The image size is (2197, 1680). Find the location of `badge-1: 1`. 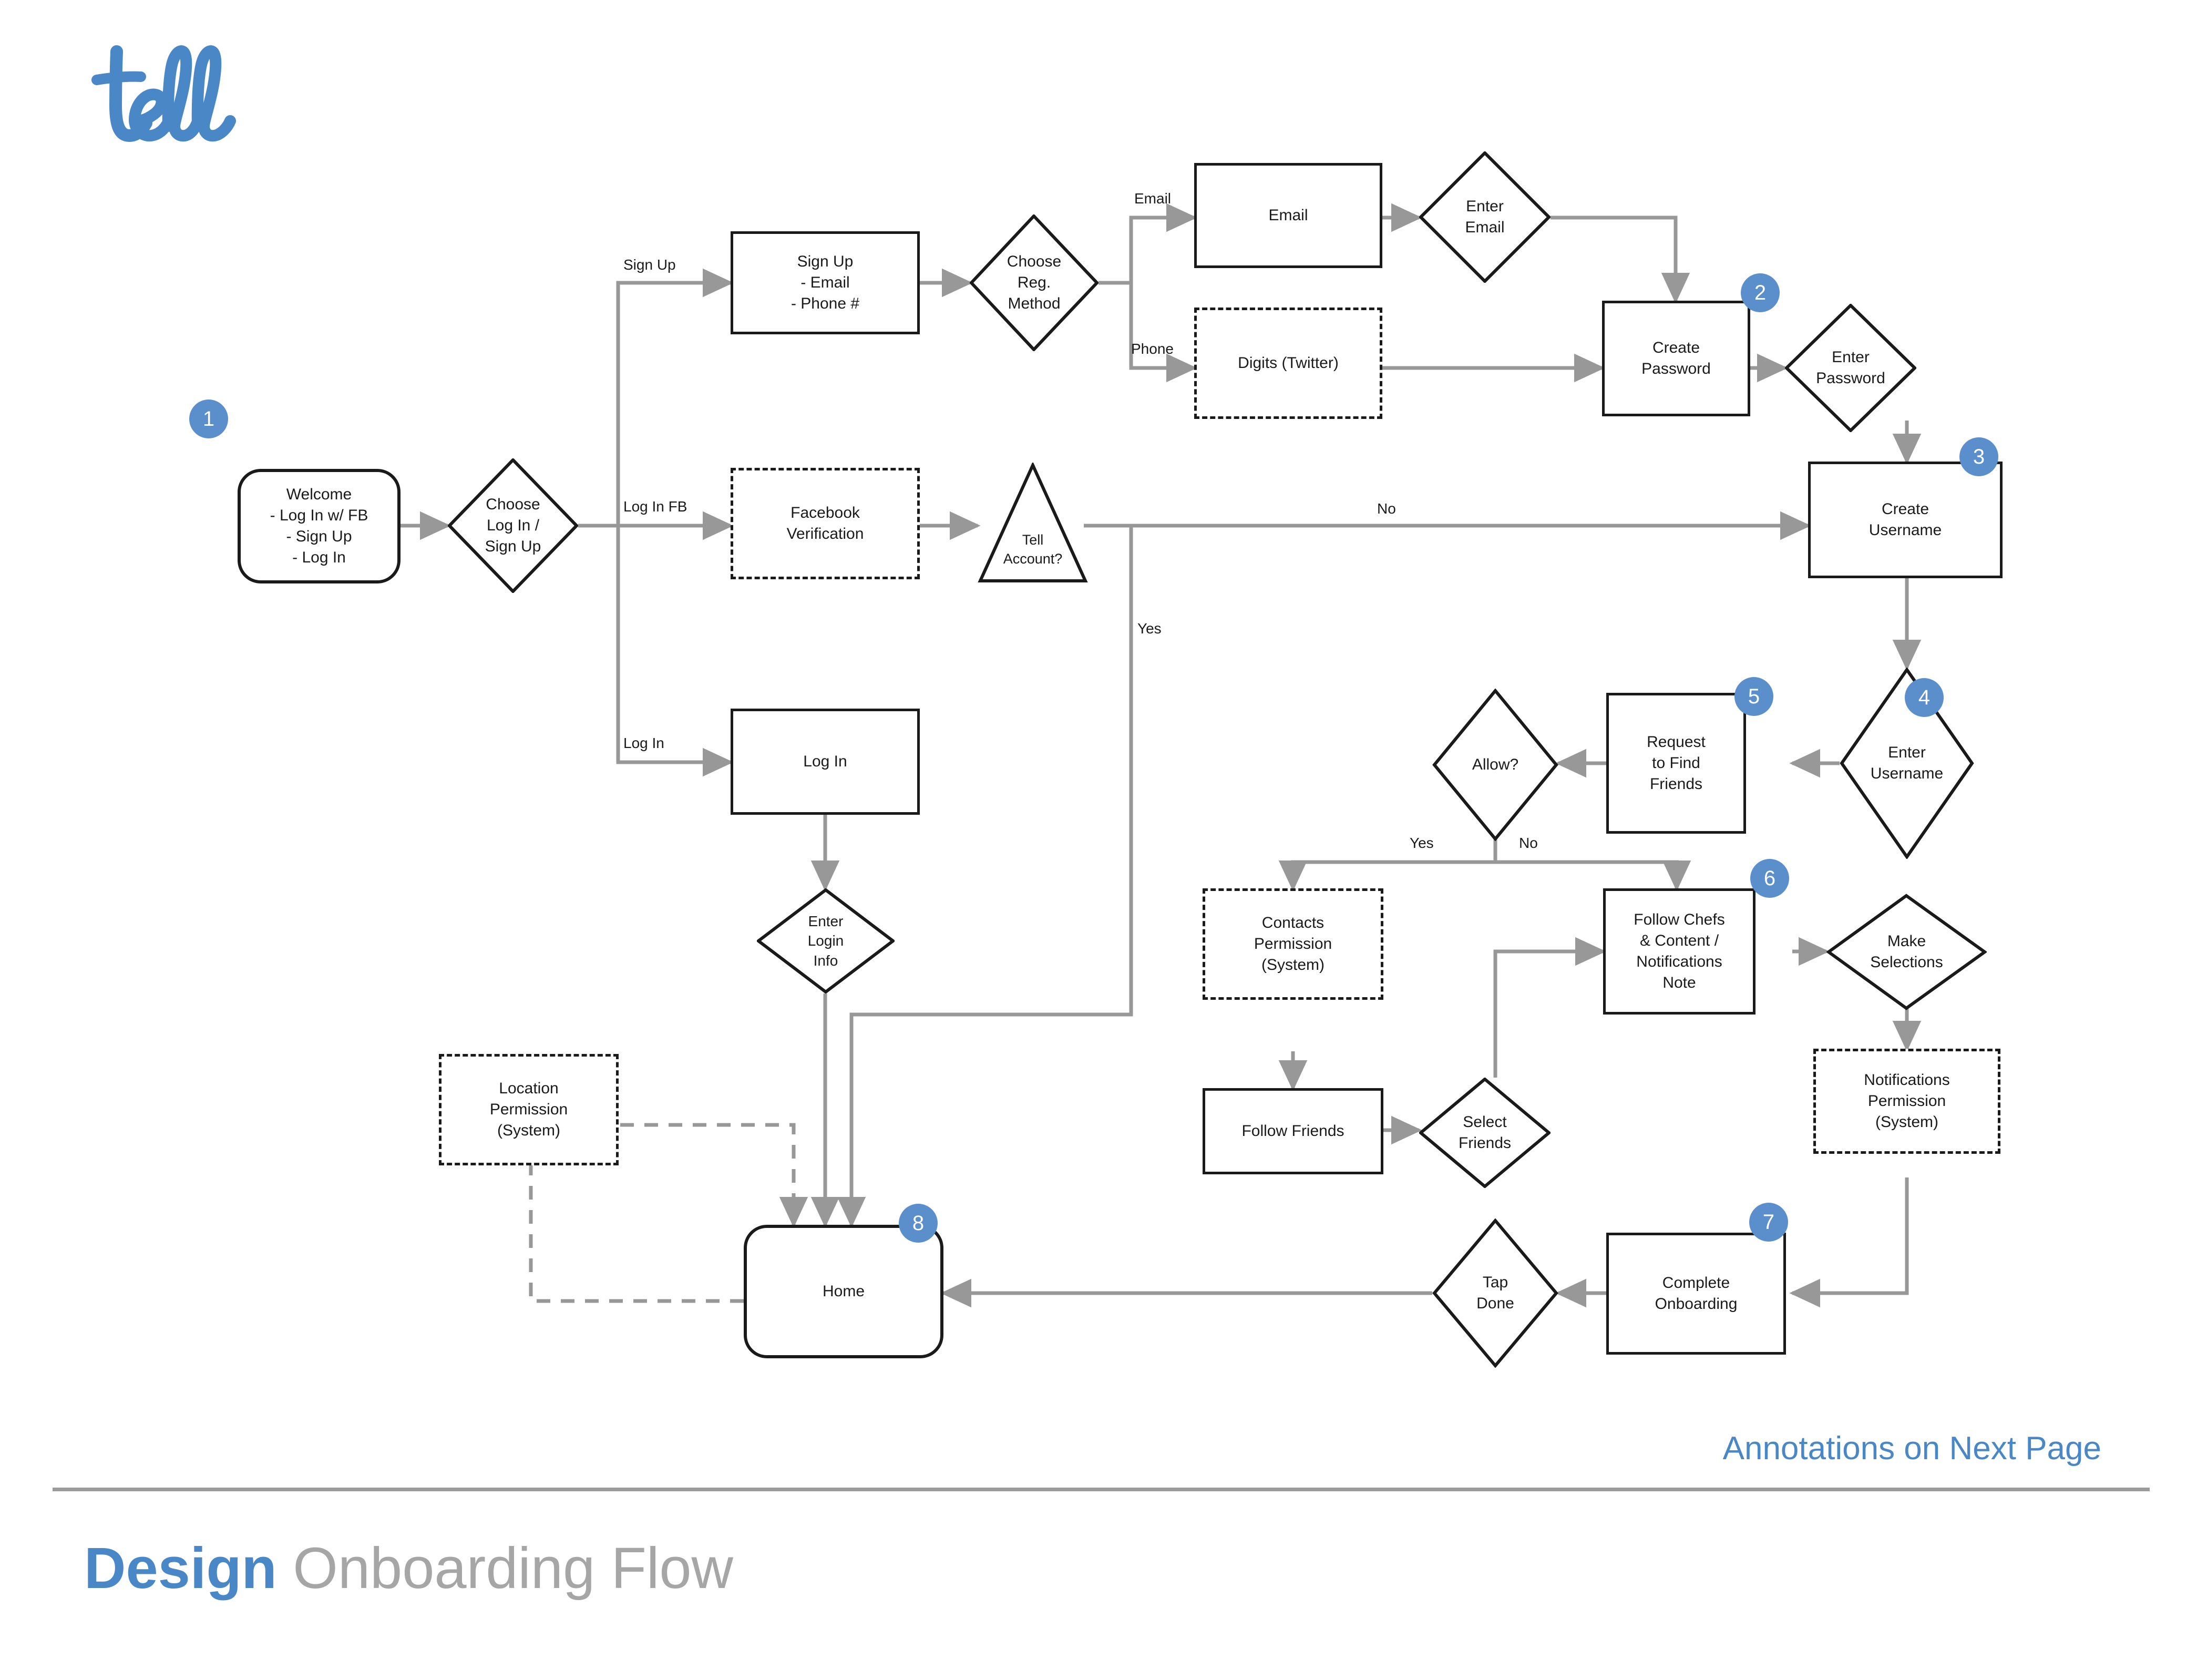

badge-1: 1 is located at coordinates (209, 418).